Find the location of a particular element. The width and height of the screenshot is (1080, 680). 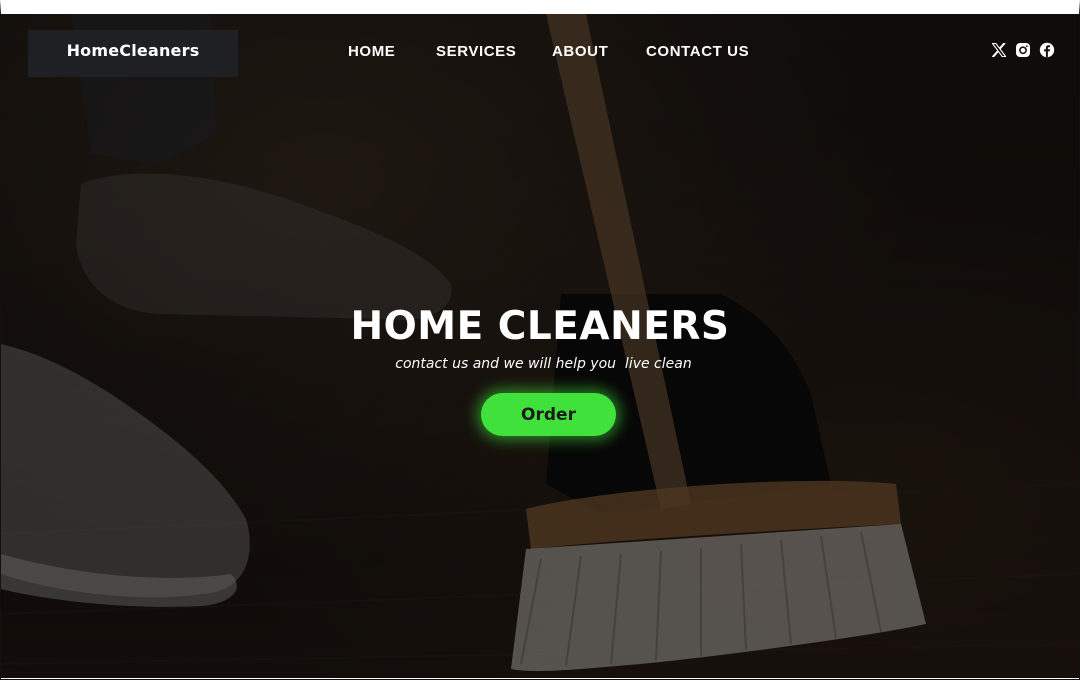

social-links is located at coordinates (1023, 50).